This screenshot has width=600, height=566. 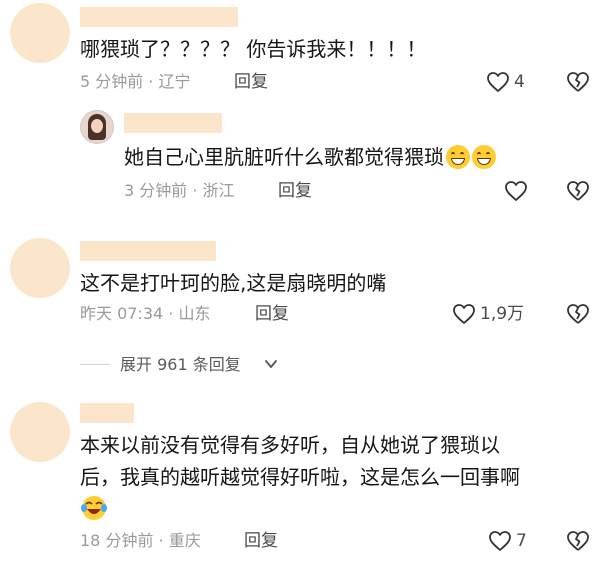 I want to click on expand-replies-button: 展开 961 条回复, so click(x=180, y=365).